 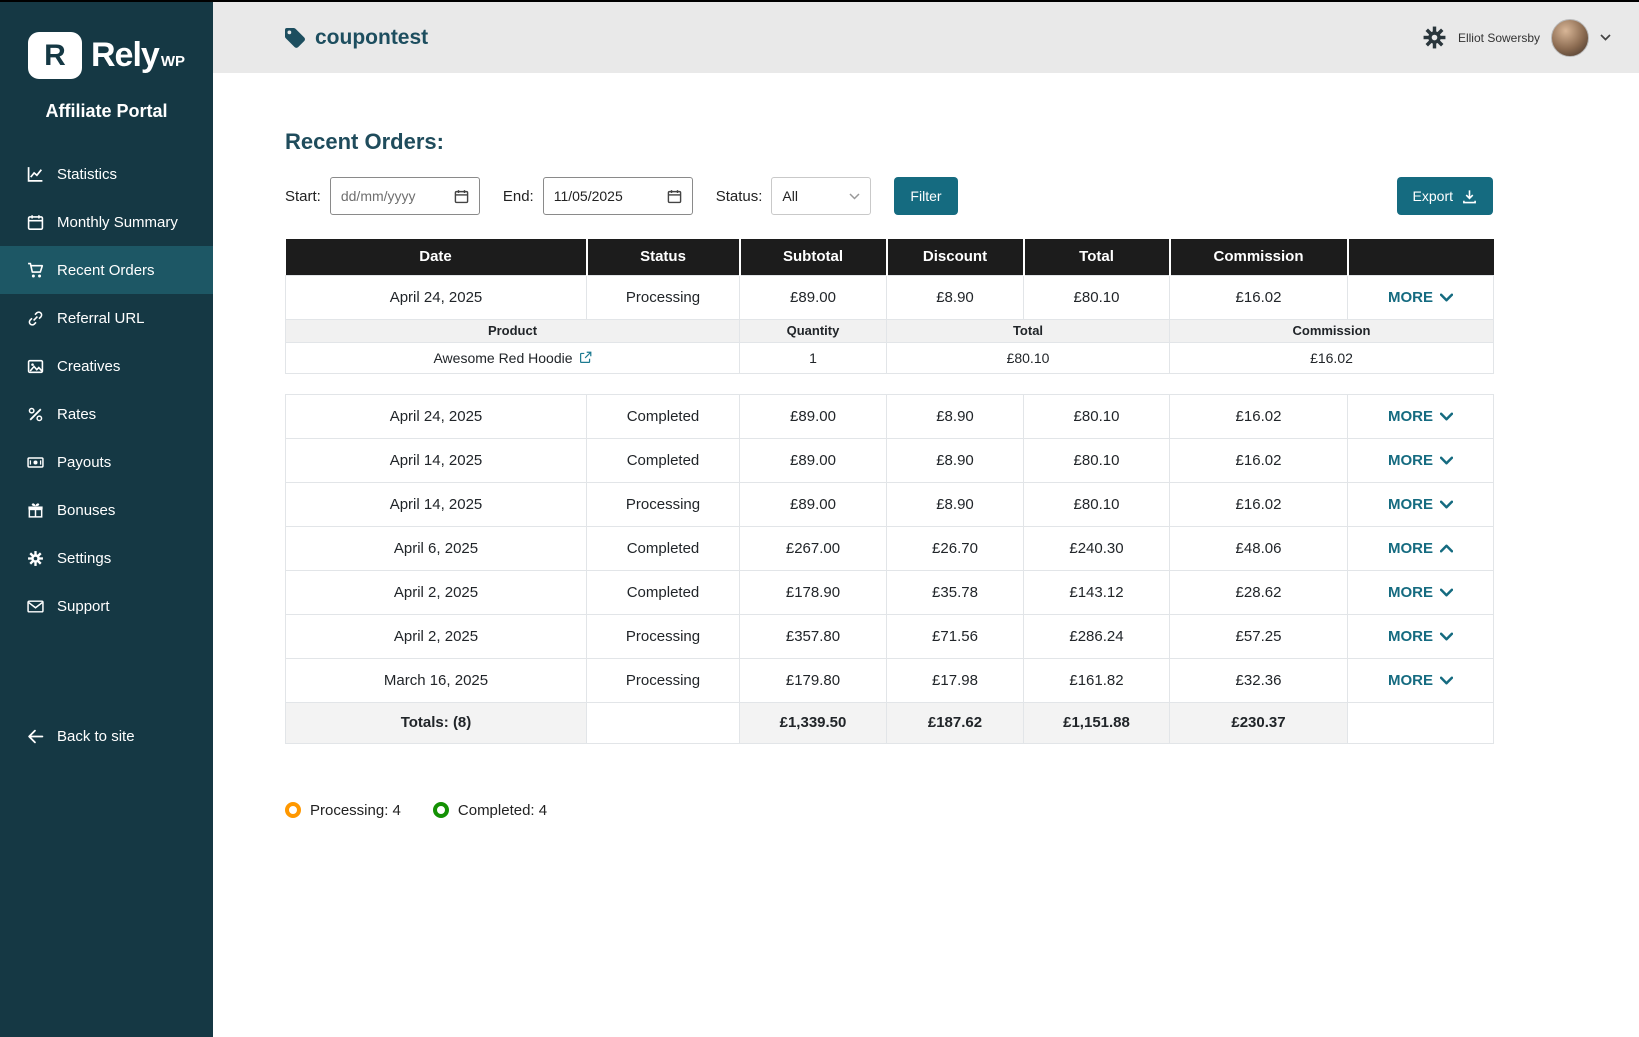 What do you see at coordinates (106, 462) in the screenshot?
I see `sidebar-item-payouts: Payouts` at bounding box center [106, 462].